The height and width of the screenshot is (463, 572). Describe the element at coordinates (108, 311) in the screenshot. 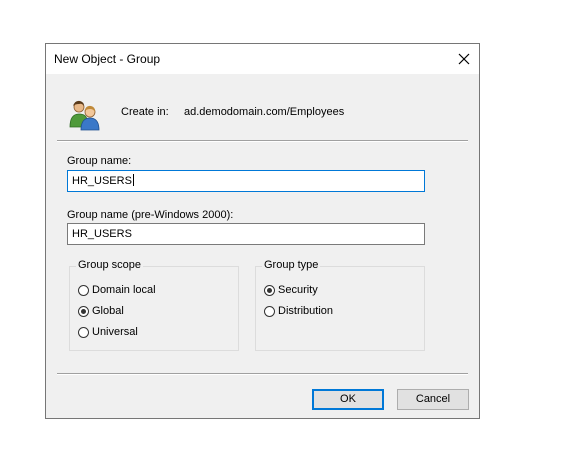

I see `radio-label: Global` at that location.